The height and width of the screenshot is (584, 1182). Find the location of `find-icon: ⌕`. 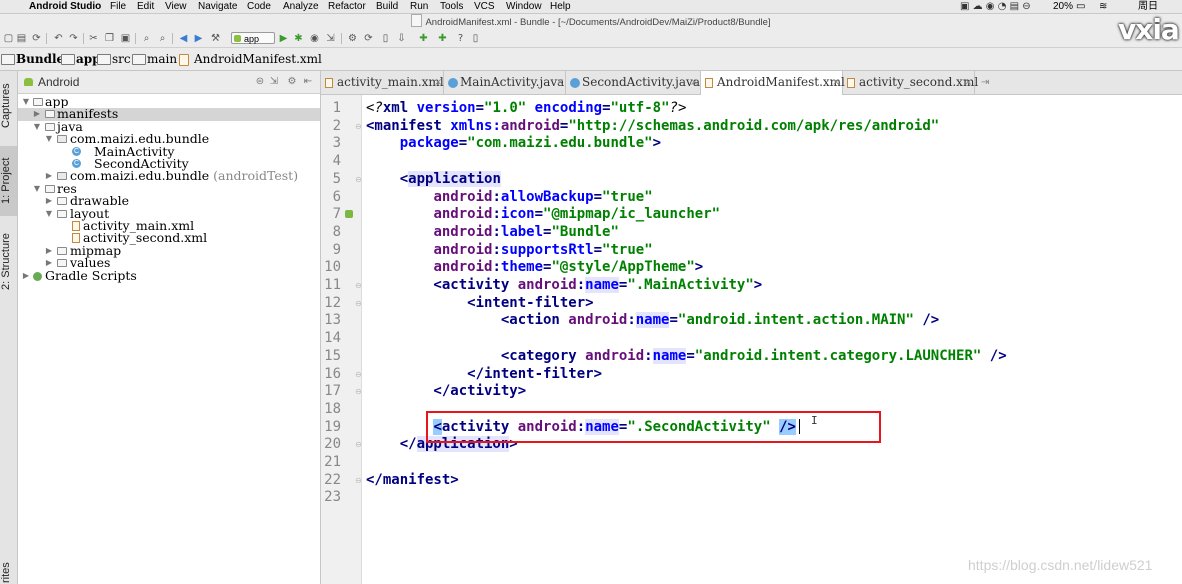

find-icon: ⌕ is located at coordinates (146, 38).